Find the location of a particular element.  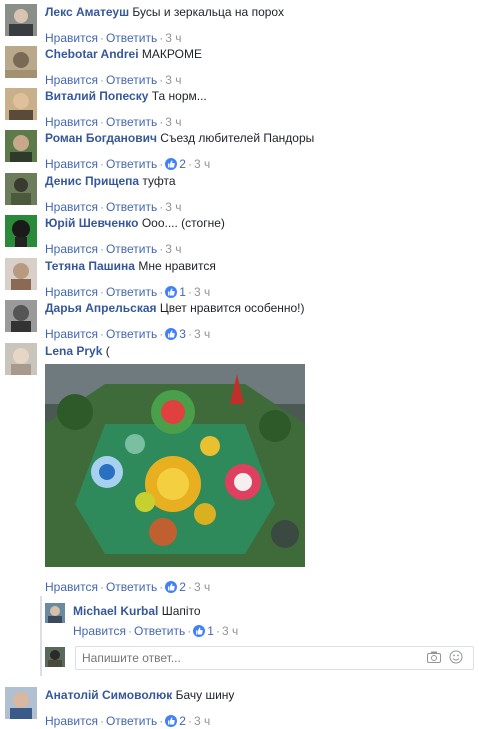

smiley-icon is located at coordinates (456, 658).